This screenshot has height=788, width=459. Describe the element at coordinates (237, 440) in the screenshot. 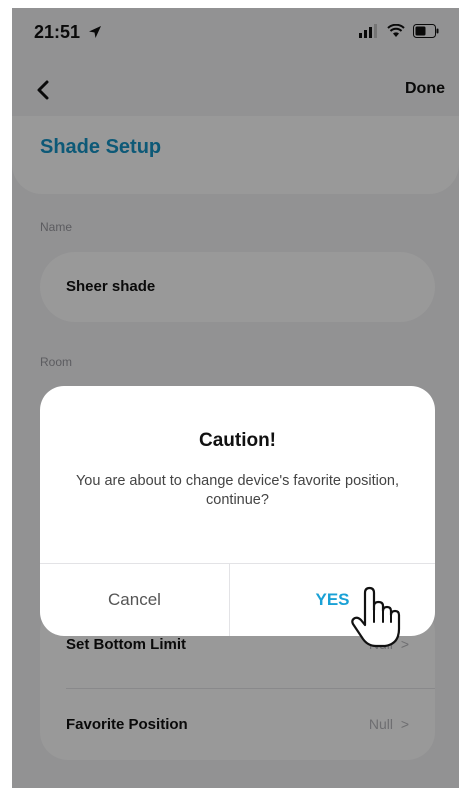

I see `dialog-title: Caution!` at that location.